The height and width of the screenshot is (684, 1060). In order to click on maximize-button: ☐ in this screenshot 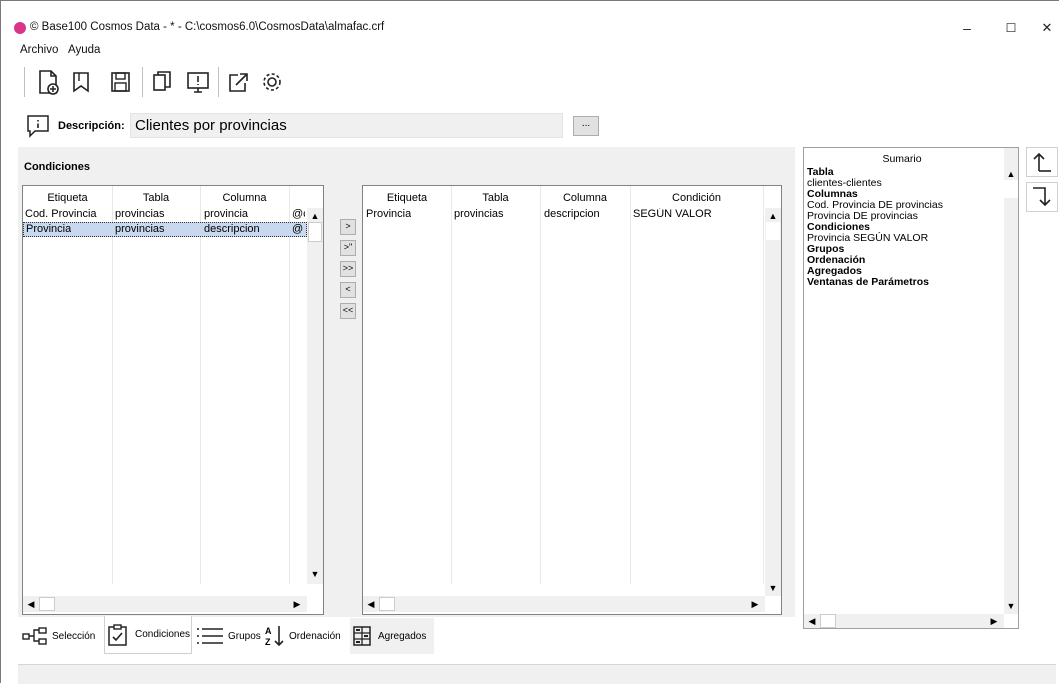, I will do `click(1011, 28)`.